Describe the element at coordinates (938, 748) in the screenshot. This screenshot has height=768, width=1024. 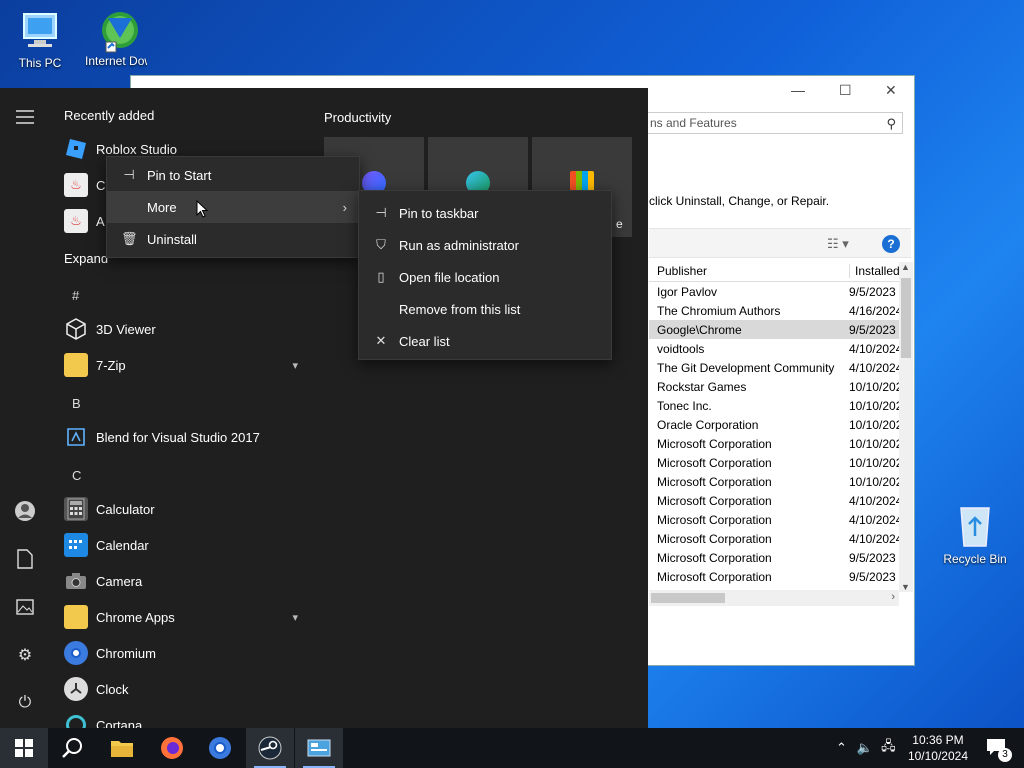
I see `taskbar-clock: 10:36 PM 10/10/2024` at that location.